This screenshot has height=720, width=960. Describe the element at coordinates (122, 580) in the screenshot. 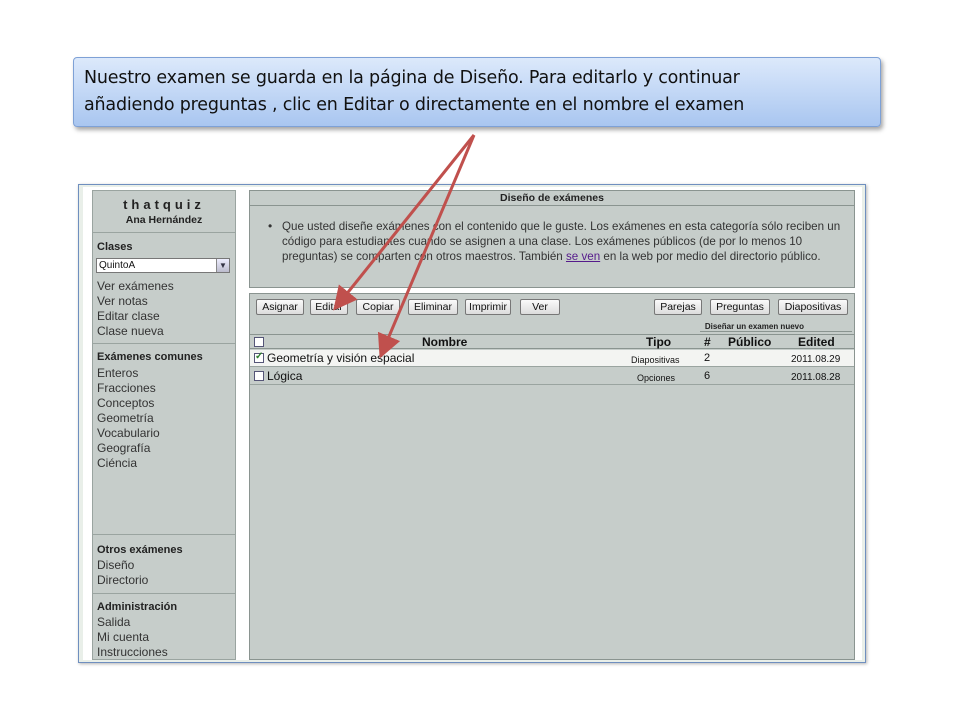

I see `sidebar-link-directorio: Directorio` at that location.